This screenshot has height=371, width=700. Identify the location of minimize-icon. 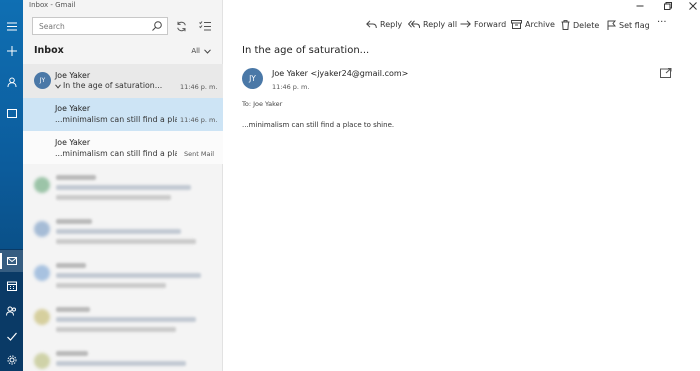
(640, 6).